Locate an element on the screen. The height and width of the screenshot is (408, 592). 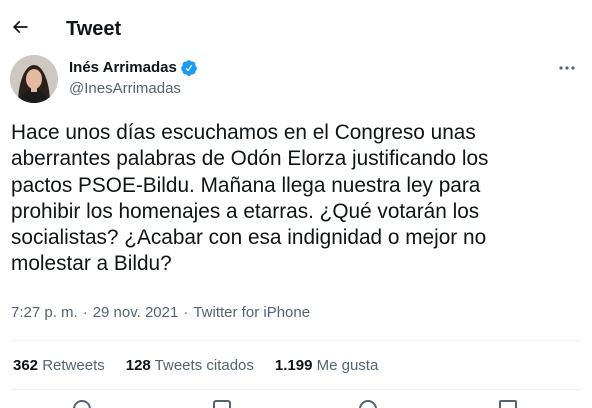
tweet-actions is located at coordinates (296, 402).